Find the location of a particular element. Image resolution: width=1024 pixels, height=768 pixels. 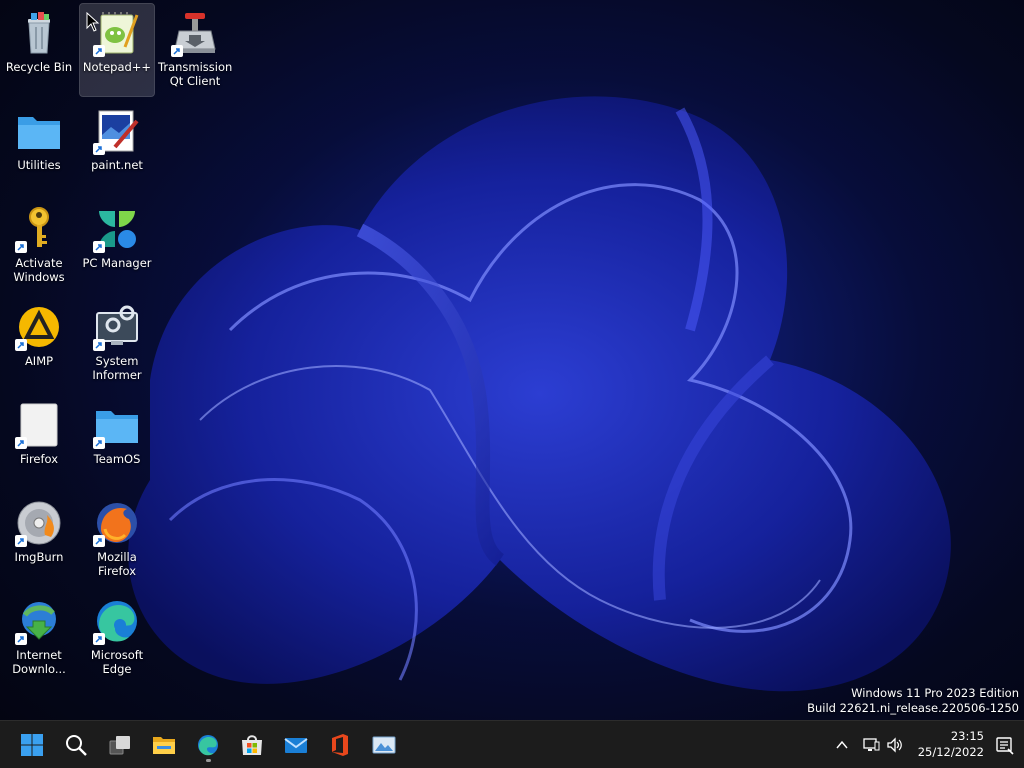

task-view-icon is located at coordinates (119, 745).